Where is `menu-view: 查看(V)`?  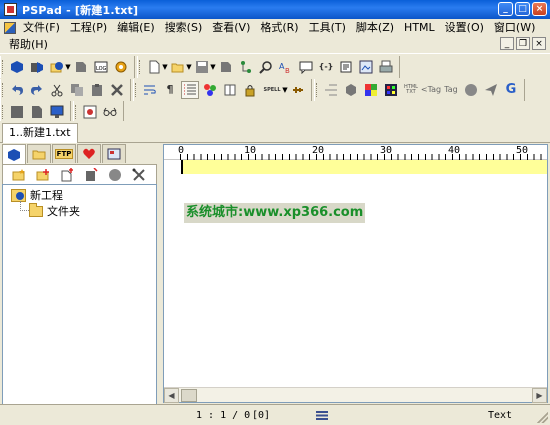 menu-view: 查看(V) is located at coordinates (231, 27).